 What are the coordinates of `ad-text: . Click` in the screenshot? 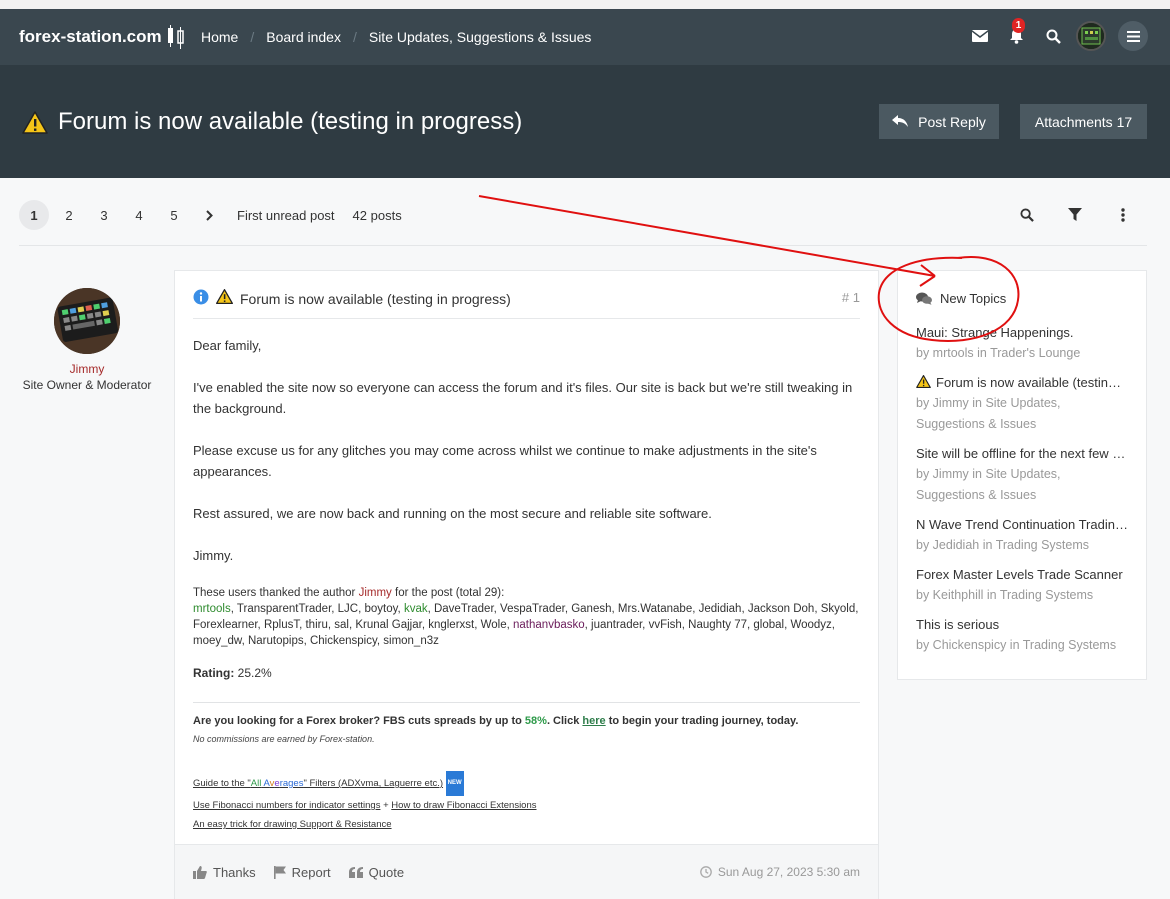 It's located at (563, 721).